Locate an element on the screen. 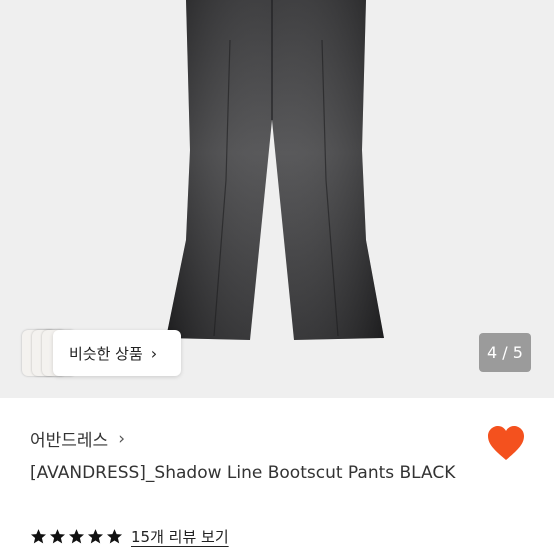 The width and height of the screenshot is (554, 554). similar-products-label: 비슷한 상품 is located at coordinates (106, 353).